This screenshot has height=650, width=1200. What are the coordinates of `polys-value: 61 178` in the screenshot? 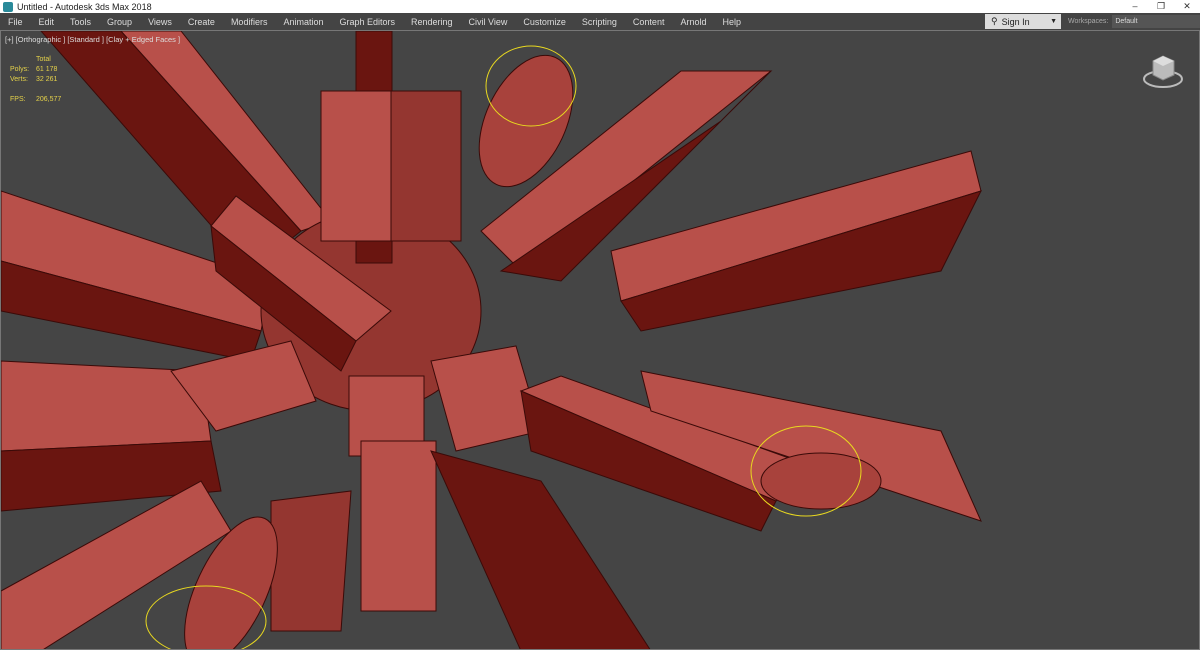 It's located at (47, 69).